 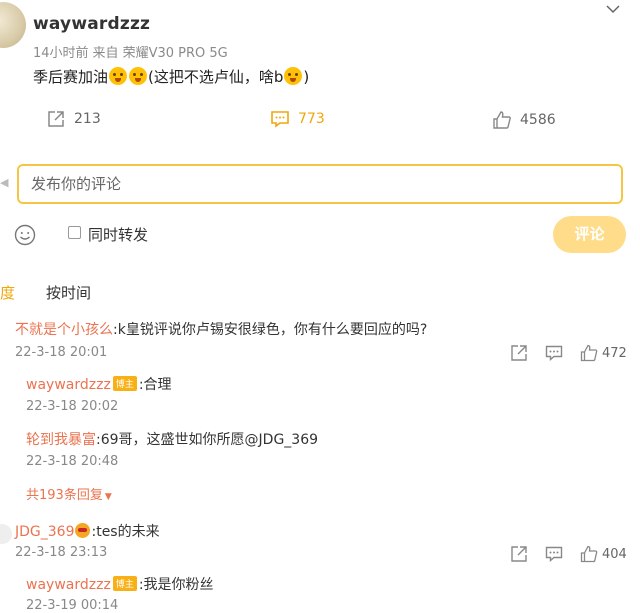 What do you see at coordinates (613, 9) in the screenshot?
I see `chevron-down-icon` at bounding box center [613, 9].